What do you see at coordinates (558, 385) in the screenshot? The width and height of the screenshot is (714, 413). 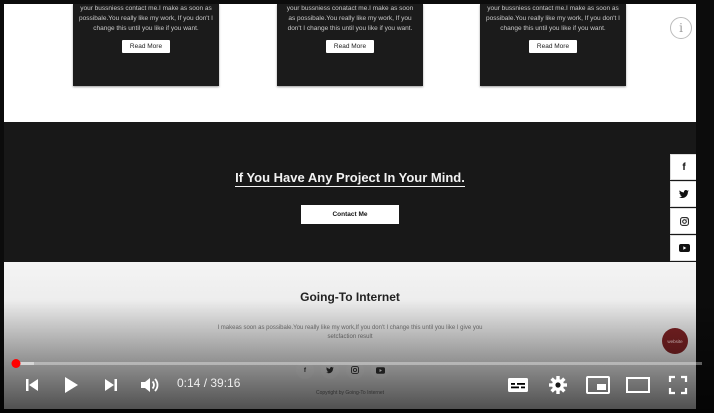 I see `gear-icon` at bounding box center [558, 385].